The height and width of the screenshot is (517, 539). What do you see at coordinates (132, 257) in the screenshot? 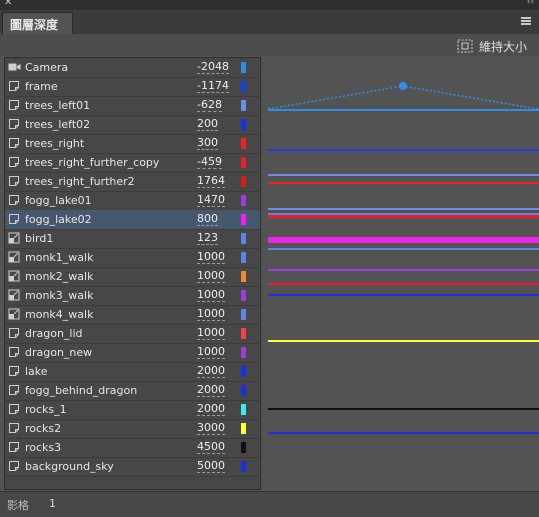
I see `layer-row: monk1_walk 1000` at bounding box center [132, 257].